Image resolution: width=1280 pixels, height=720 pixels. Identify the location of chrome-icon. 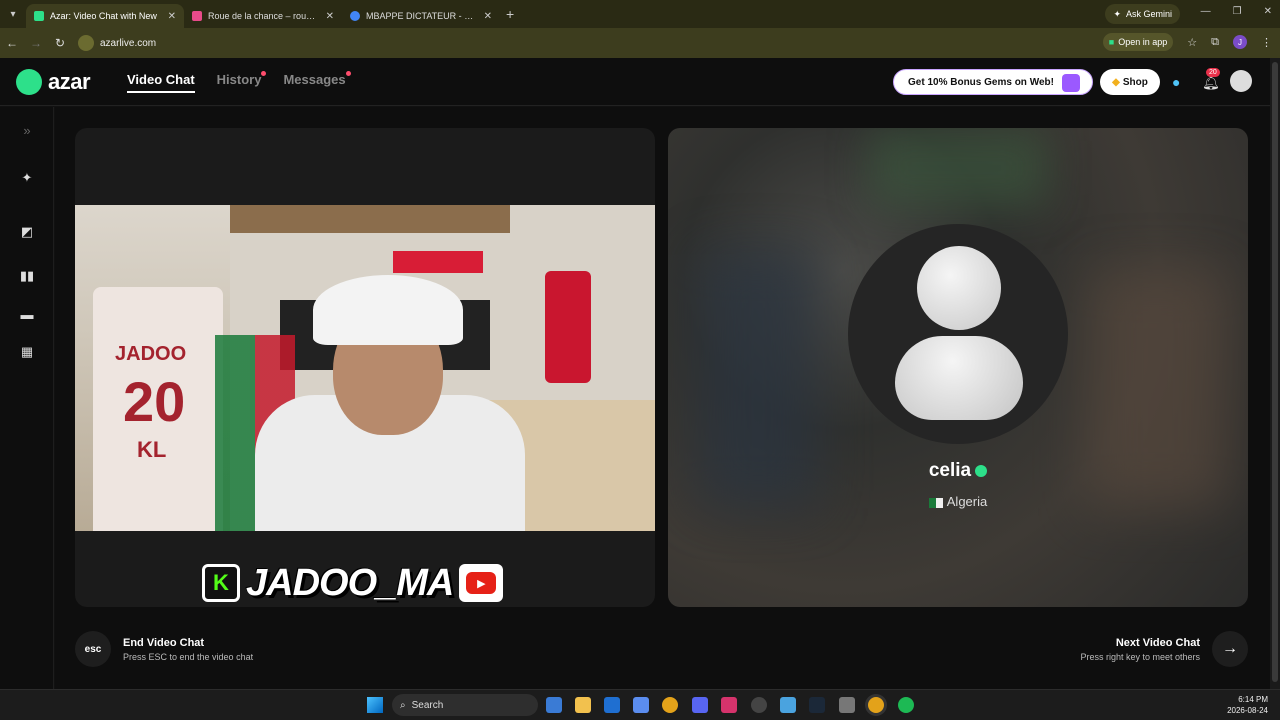
(670, 705).